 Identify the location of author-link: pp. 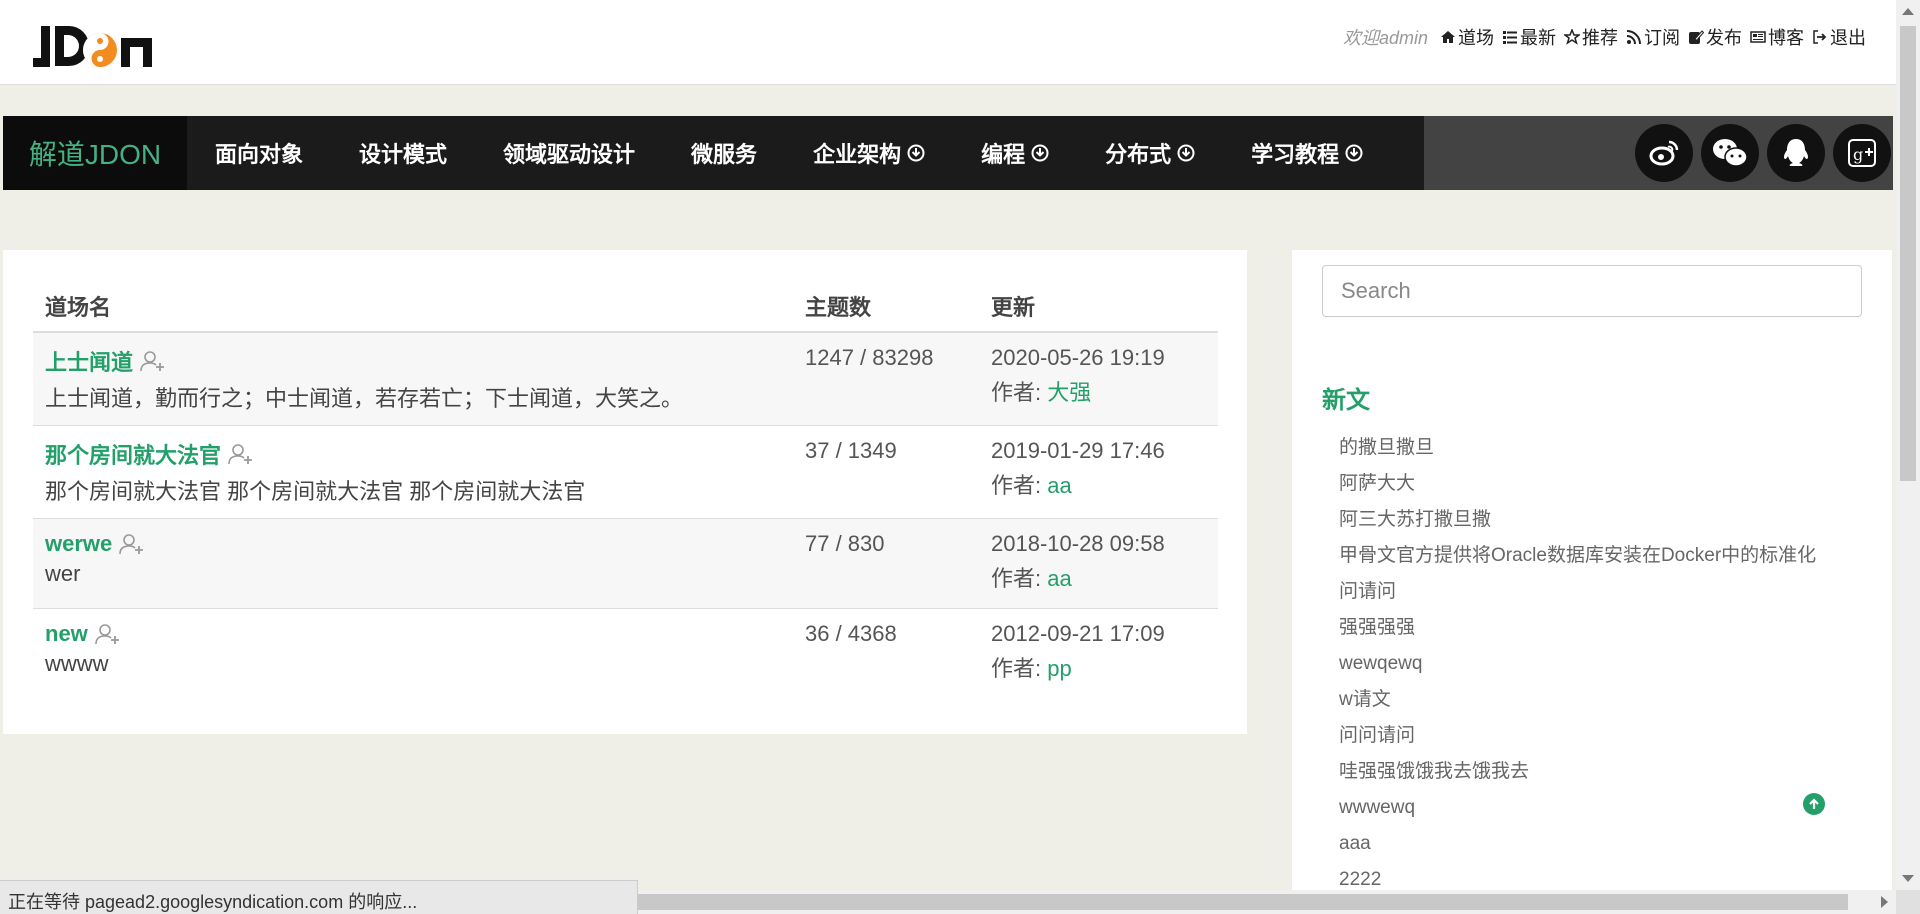
(1059, 668).